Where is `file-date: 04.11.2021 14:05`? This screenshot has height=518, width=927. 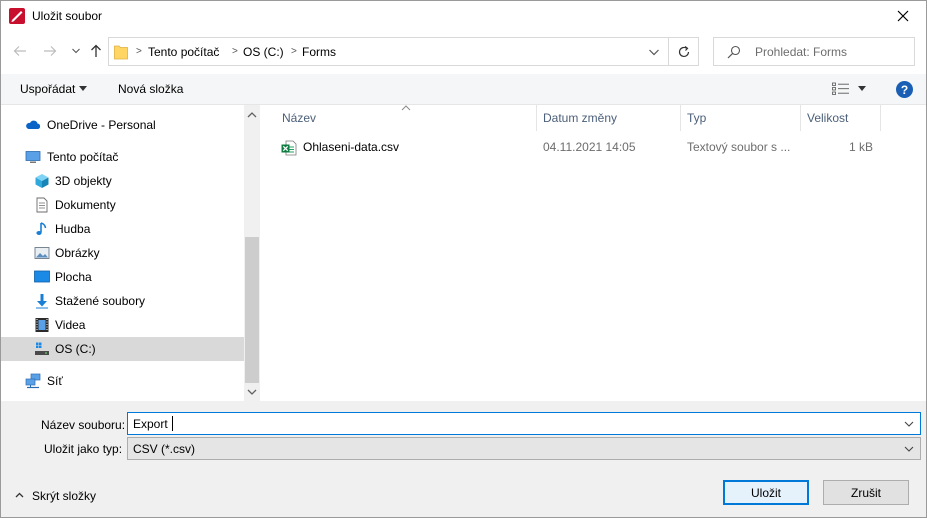
file-date: 04.11.2021 14:05 is located at coordinates (589, 147).